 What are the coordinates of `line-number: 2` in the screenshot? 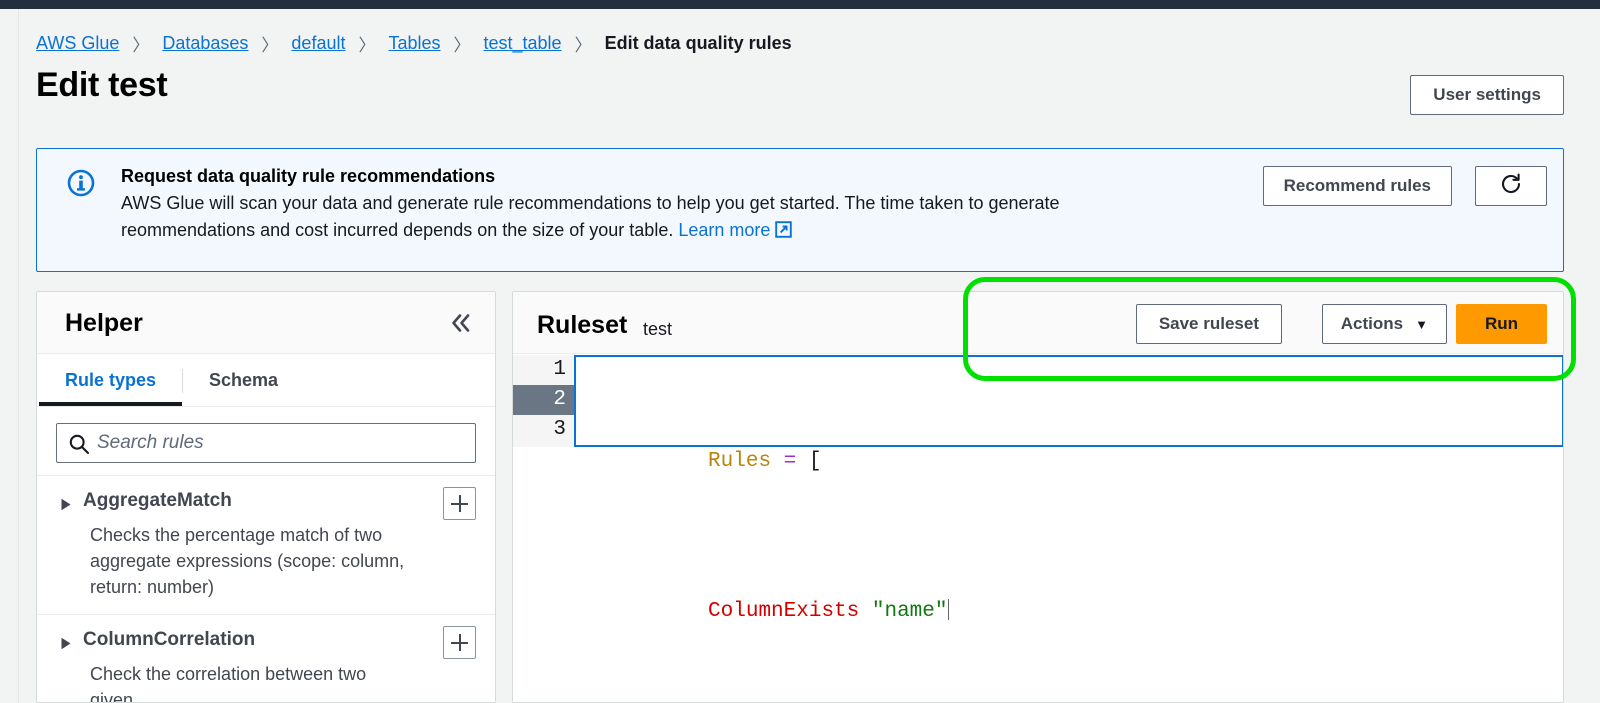 It's located at (559, 399).